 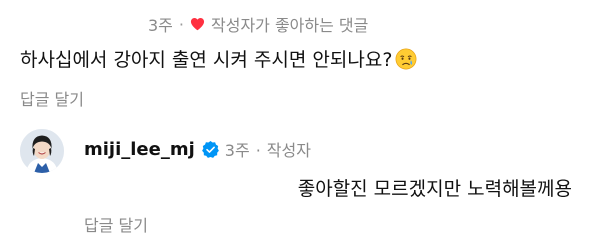 What do you see at coordinates (42, 151) in the screenshot?
I see `avatar` at bounding box center [42, 151].